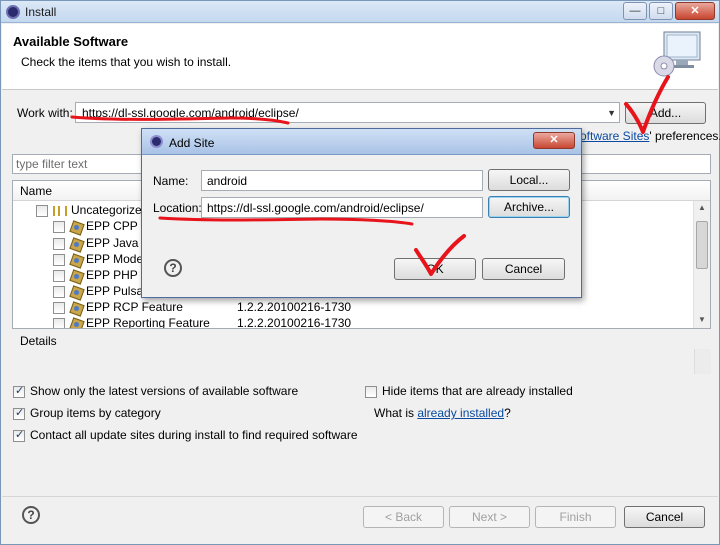  What do you see at coordinates (95, 413) in the screenshot?
I see `group-by-category-label: Group items by category` at bounding box center [95, 413].